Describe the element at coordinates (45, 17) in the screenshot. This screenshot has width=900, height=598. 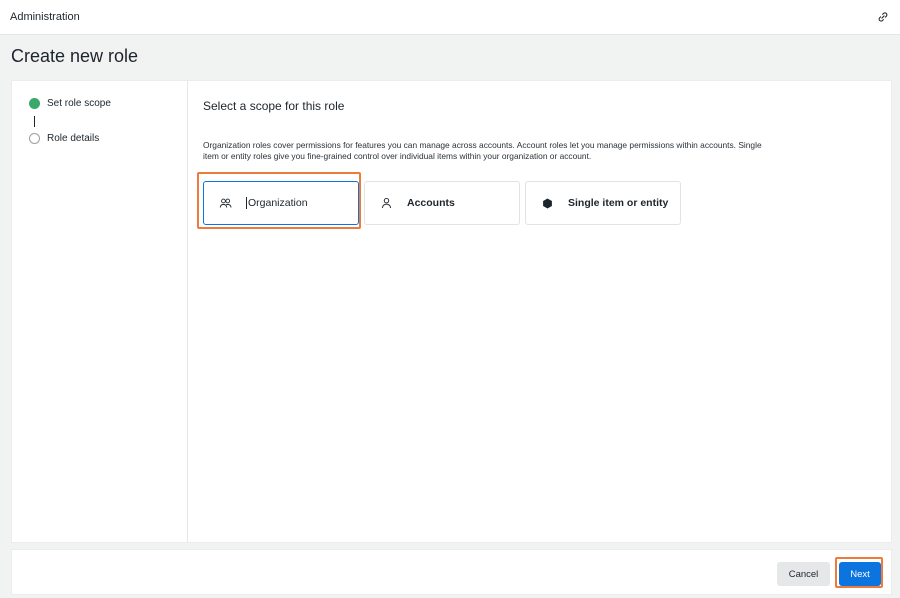
I see `app-title: Administration` at that location.